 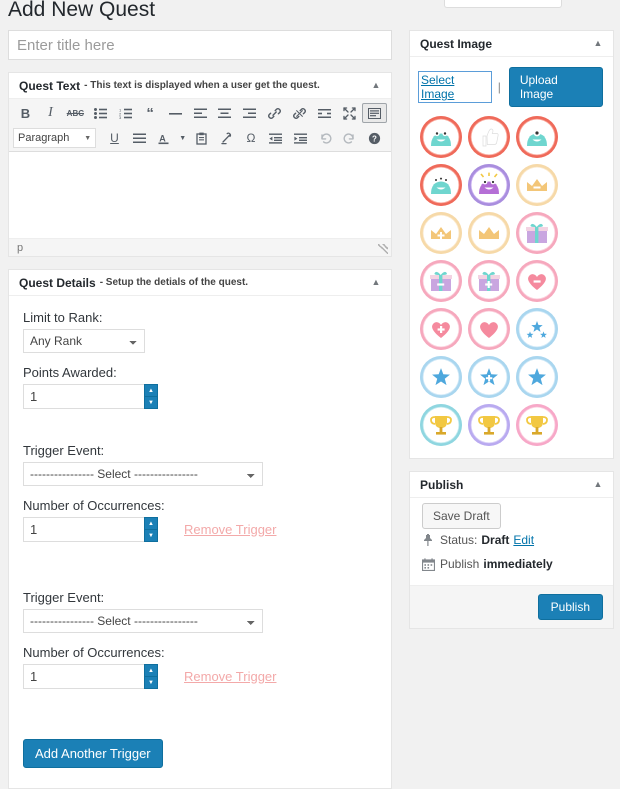 What do you see at coordinates (274, 113) in the screenshot?
I see `insert-link-icon` at bounding box center [274, 113].